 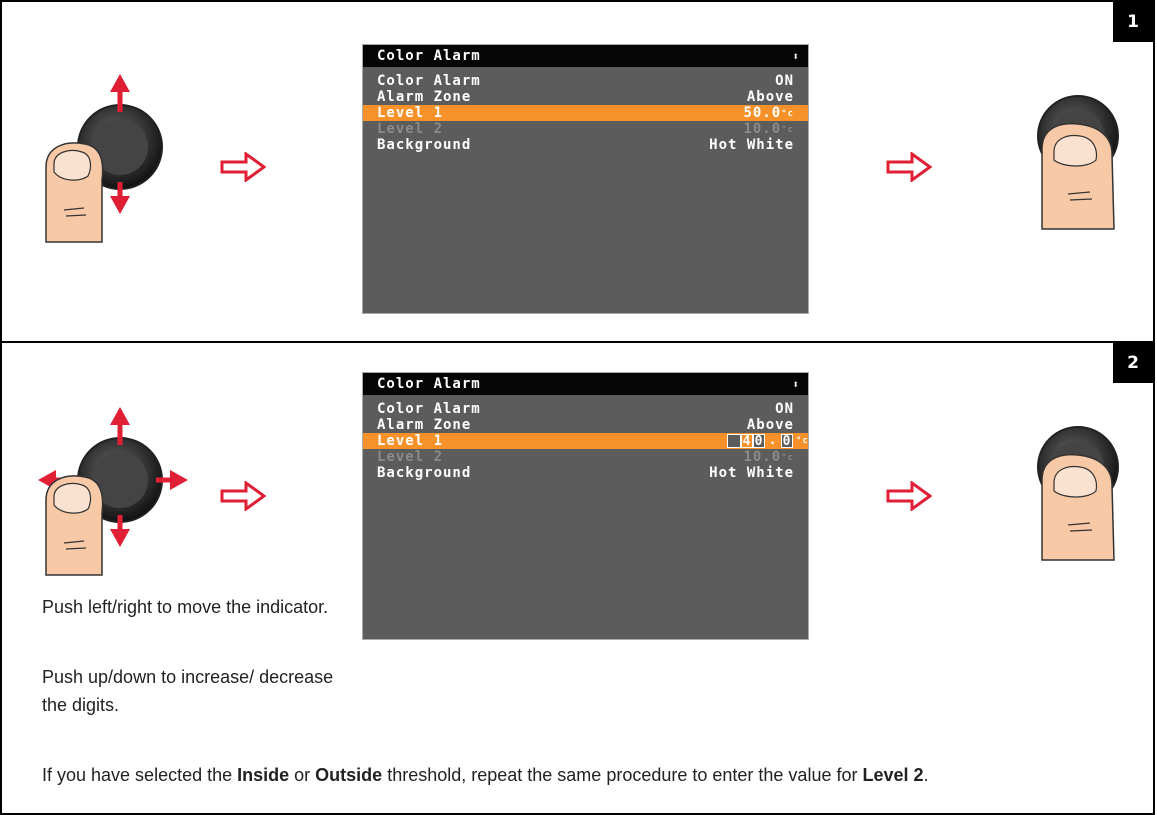 I want to click on step-number-badge: 2, so click(x=1133, y=363).